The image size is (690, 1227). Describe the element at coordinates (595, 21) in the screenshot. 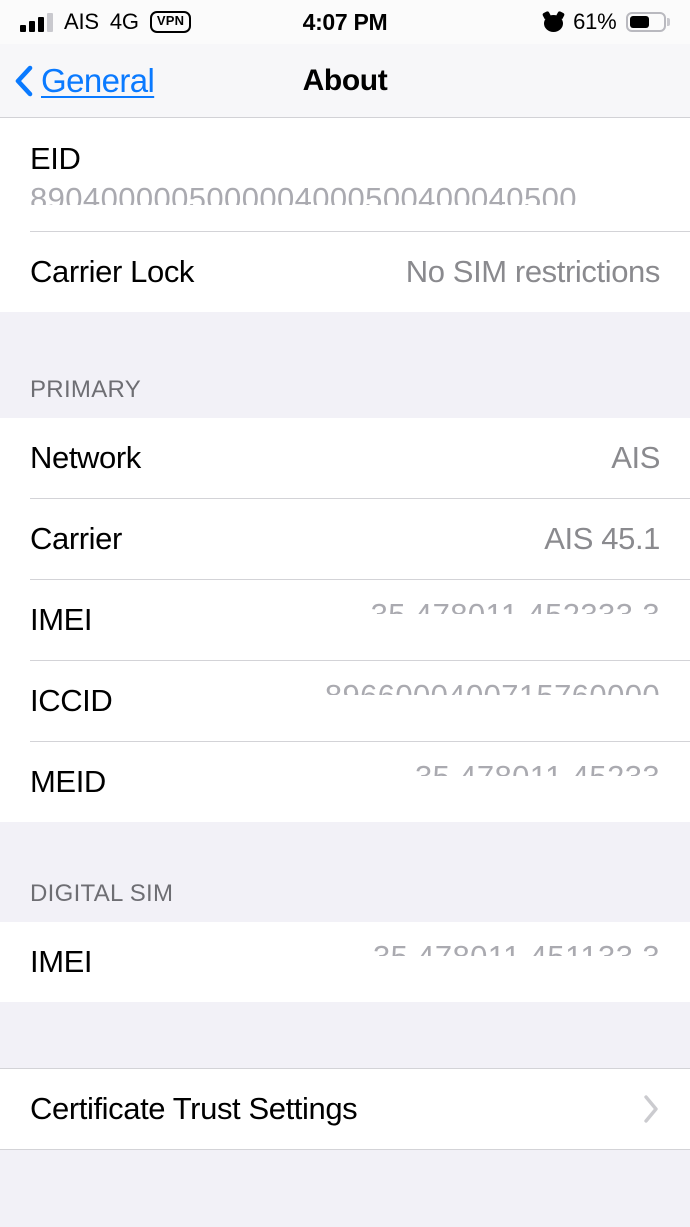

I see `battery-percent-label: 61%` at that location.